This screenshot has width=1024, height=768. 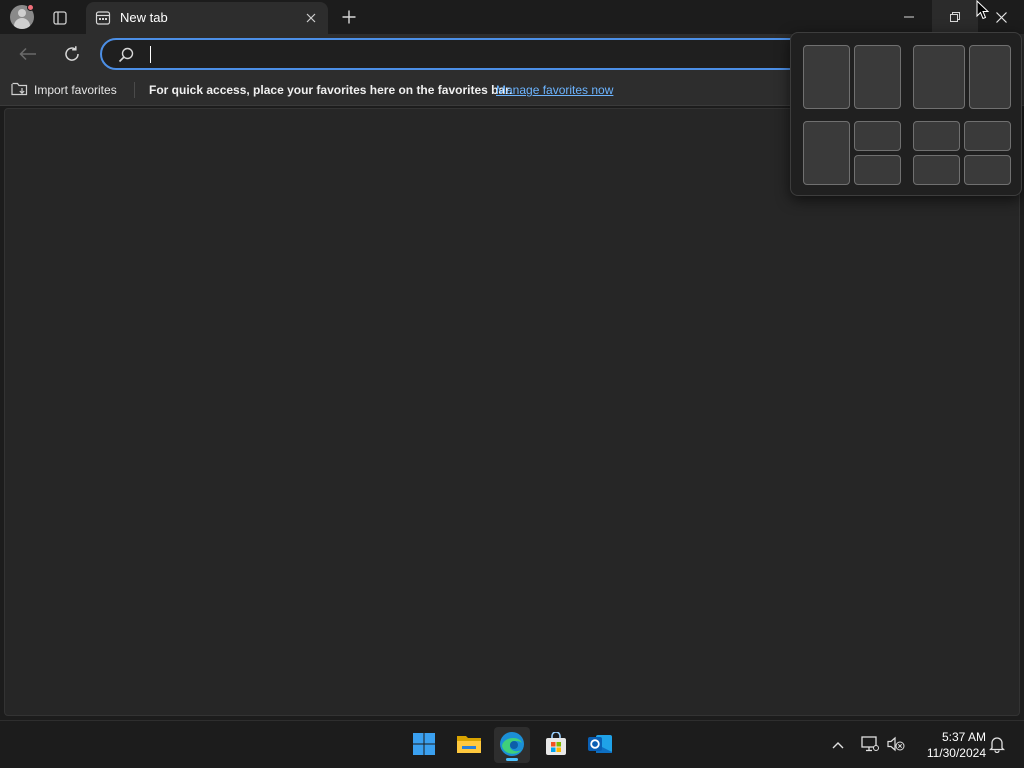 I want to click on bell-icon, so click(x=997, y=745).